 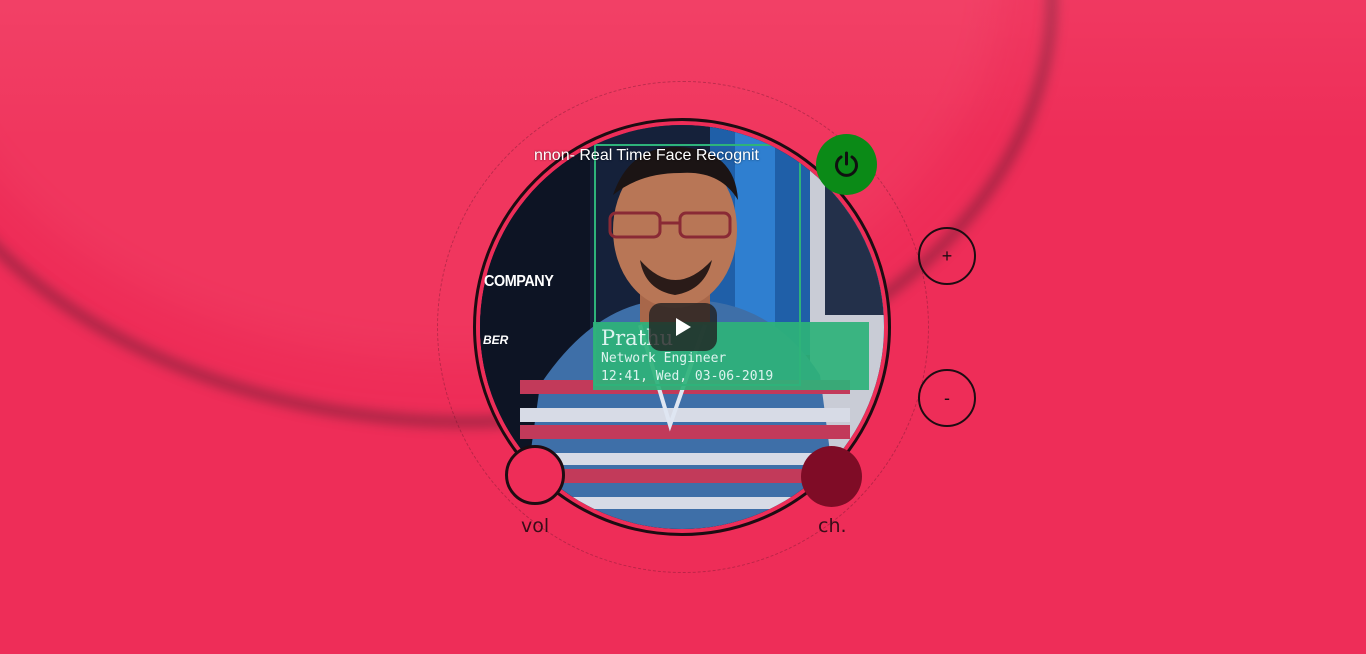 What do you see at coordinates (535, 475) in the screenshot?
I see `volume-knob` at bounding box center [535, 475].